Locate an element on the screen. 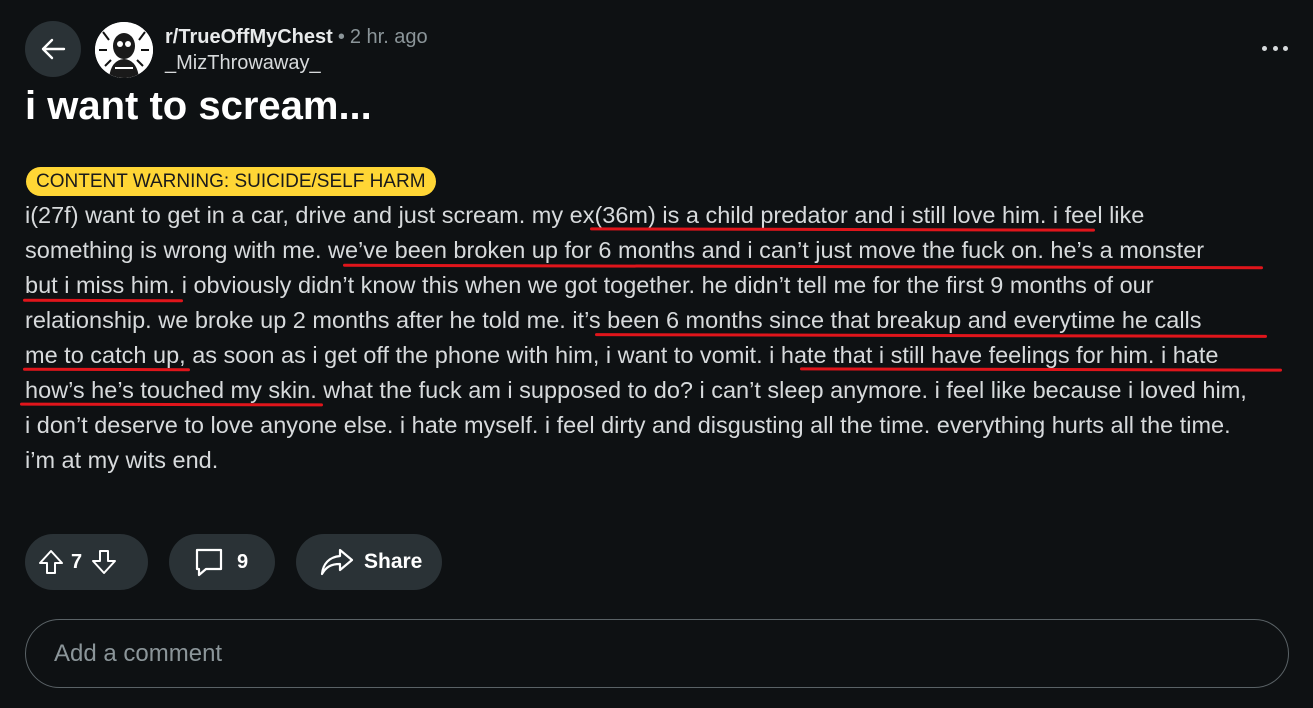 The width and height of the screenshot is (1313, 708). body-line: i’m at my wits end. is located at coordinates (122, 460).